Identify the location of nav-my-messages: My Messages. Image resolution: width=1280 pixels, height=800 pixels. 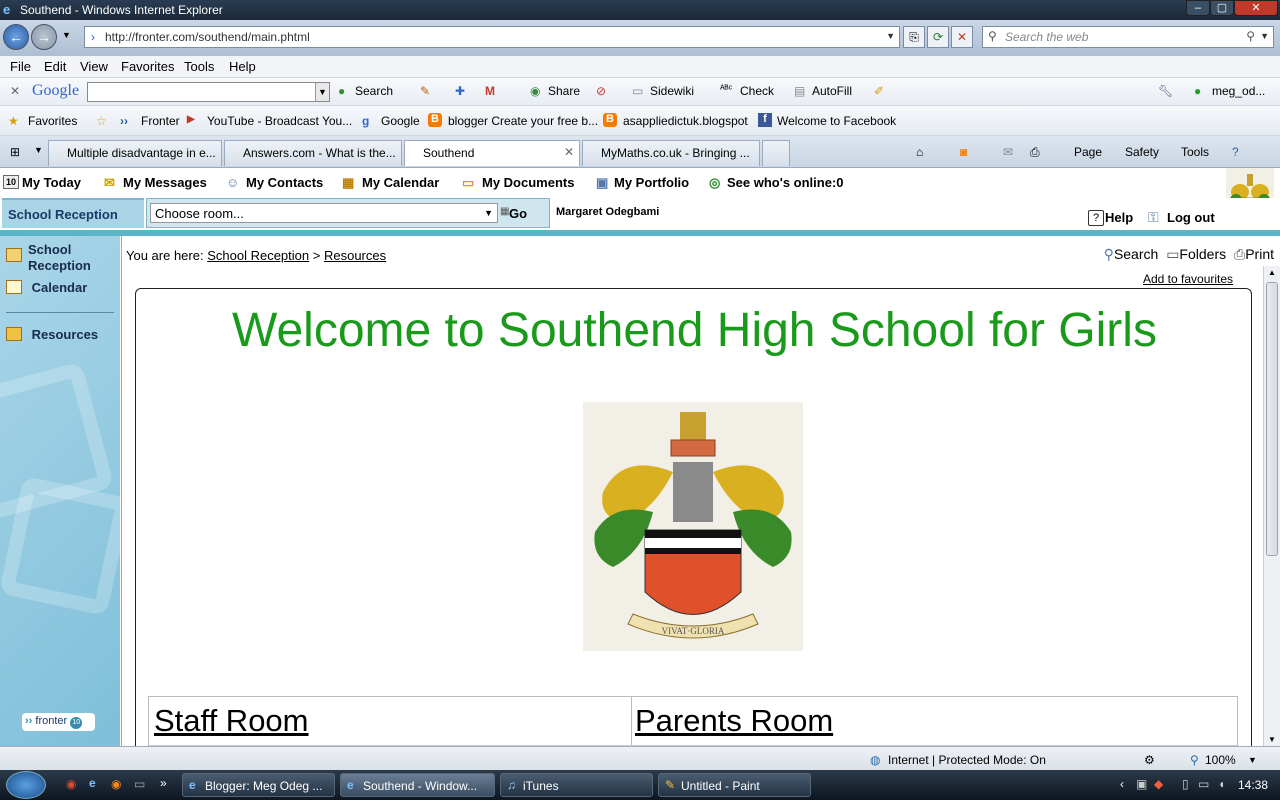
(165, 182).